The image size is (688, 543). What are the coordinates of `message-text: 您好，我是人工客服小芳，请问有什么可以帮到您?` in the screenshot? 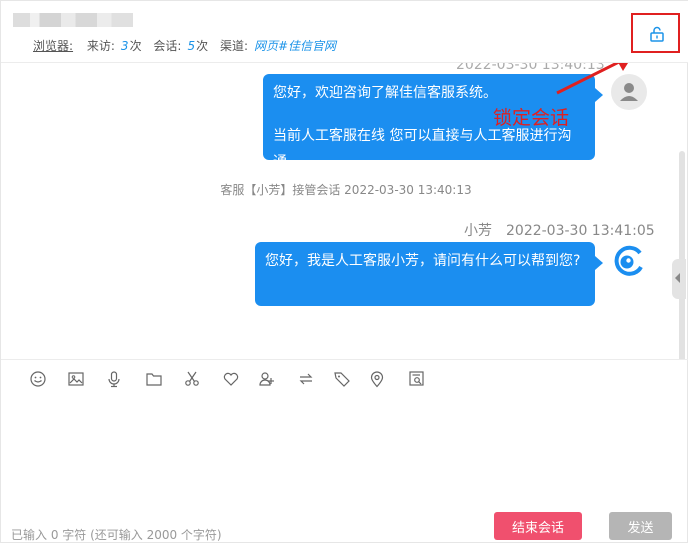 It's located at (423, 261).